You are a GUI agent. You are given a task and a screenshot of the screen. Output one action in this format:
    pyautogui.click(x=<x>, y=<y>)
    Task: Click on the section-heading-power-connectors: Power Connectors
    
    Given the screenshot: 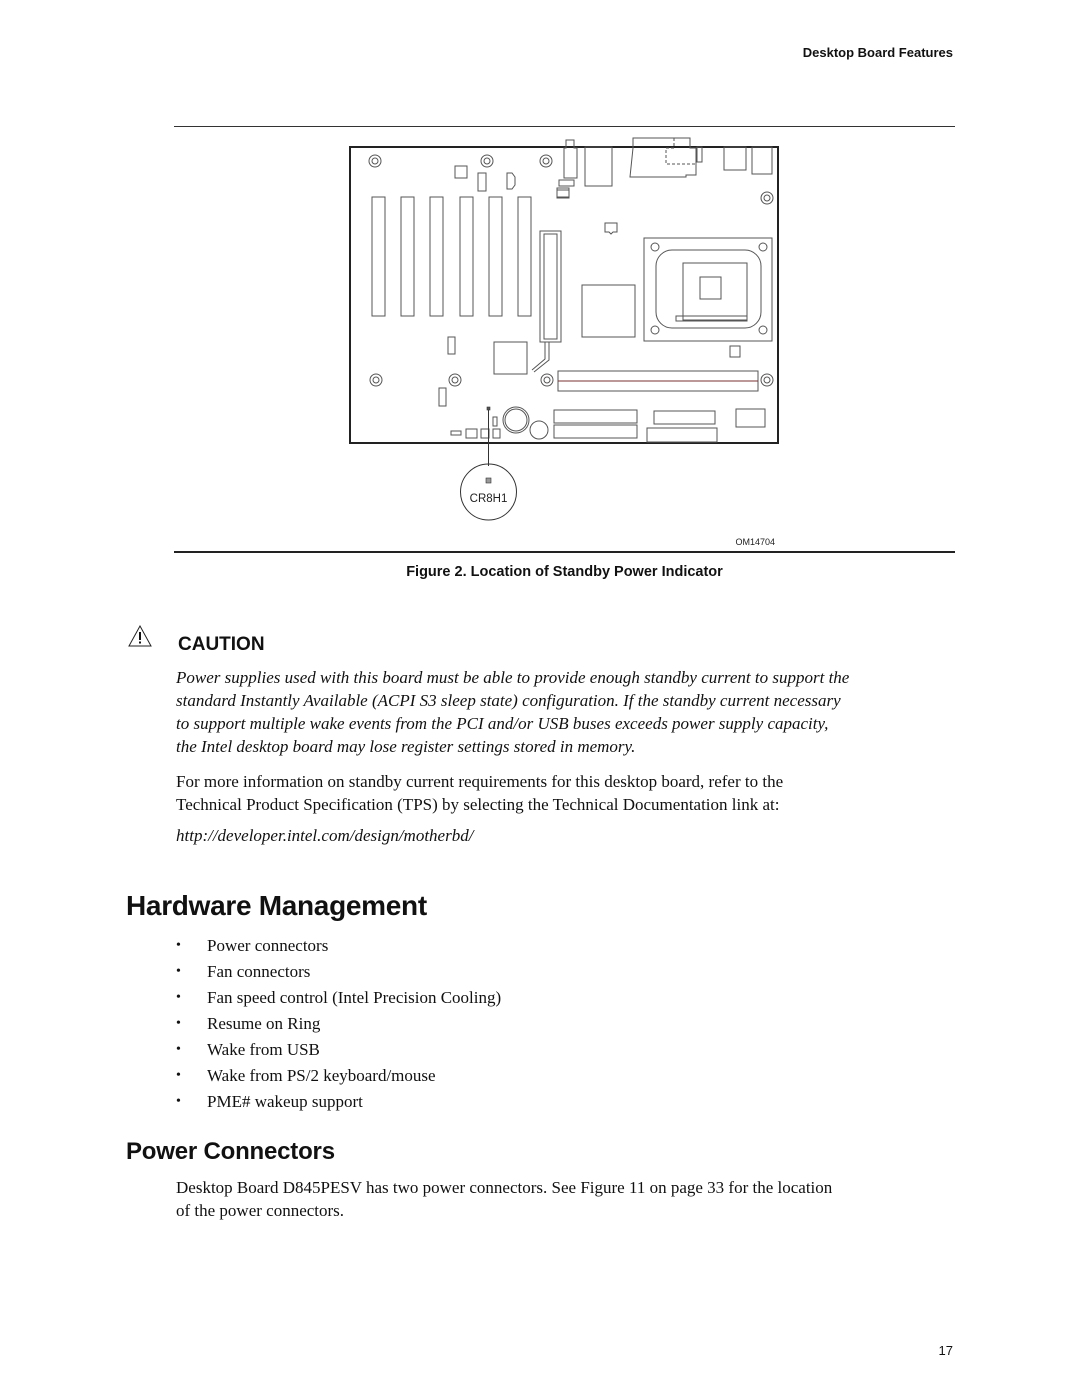 What is the action you would take?
    pyautogui.click(x=230, y=1151)
    